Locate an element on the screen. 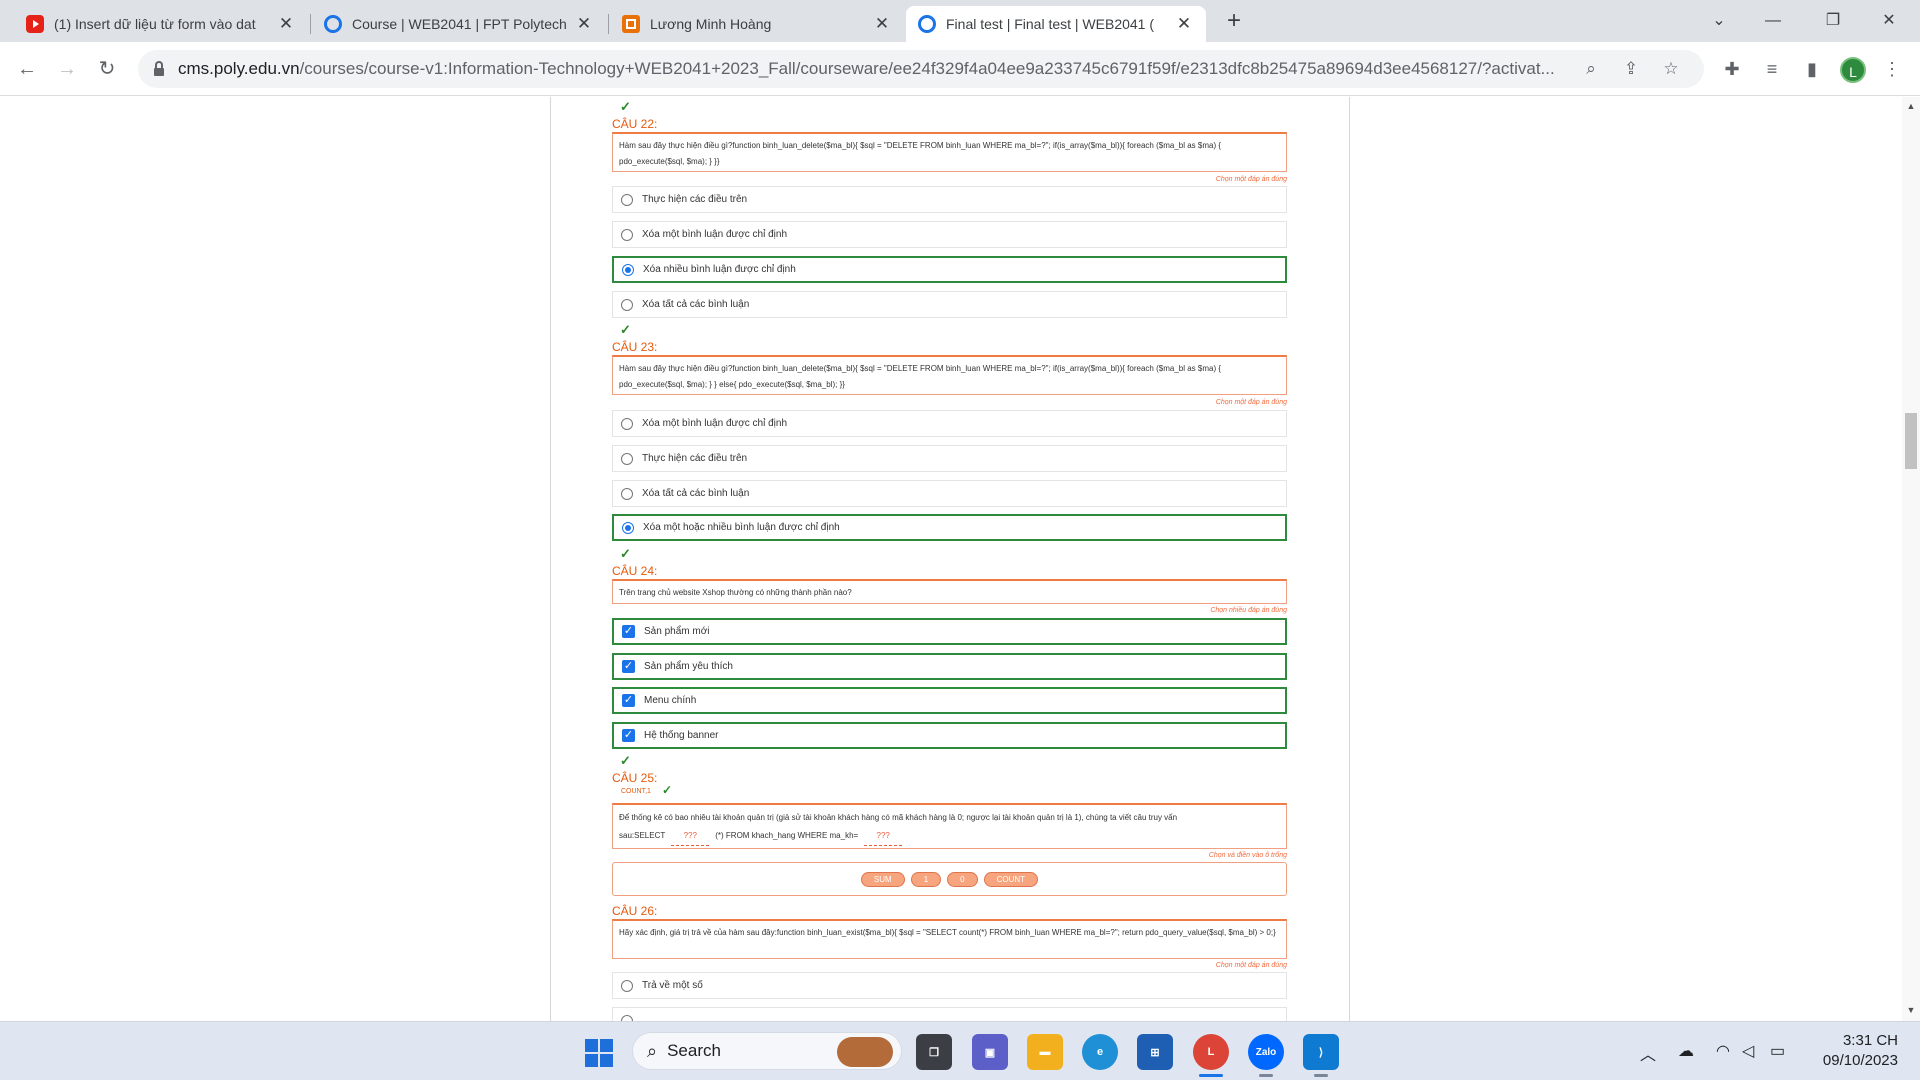 This screenshot has height=1080, width=1920. forward-arrow-icon: → is located at coordinates (67, 69).